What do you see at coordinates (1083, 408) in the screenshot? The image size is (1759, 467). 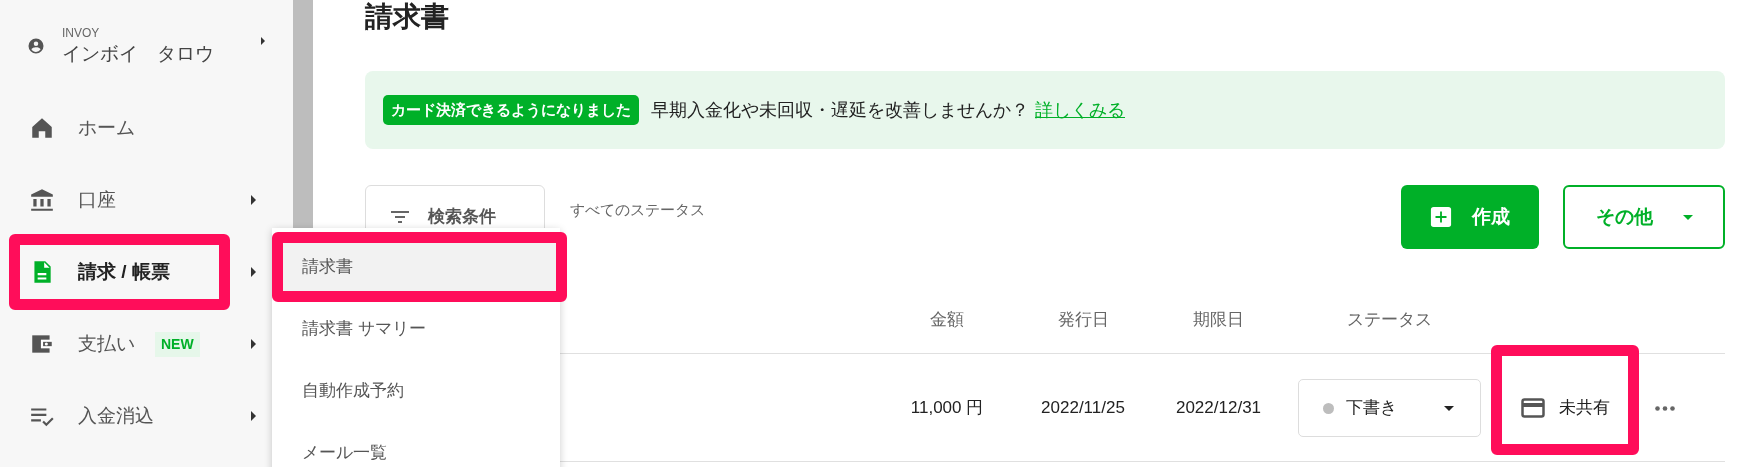 I see `table-cell-text: 2022/11/25` at bounding box center [1083, 408].